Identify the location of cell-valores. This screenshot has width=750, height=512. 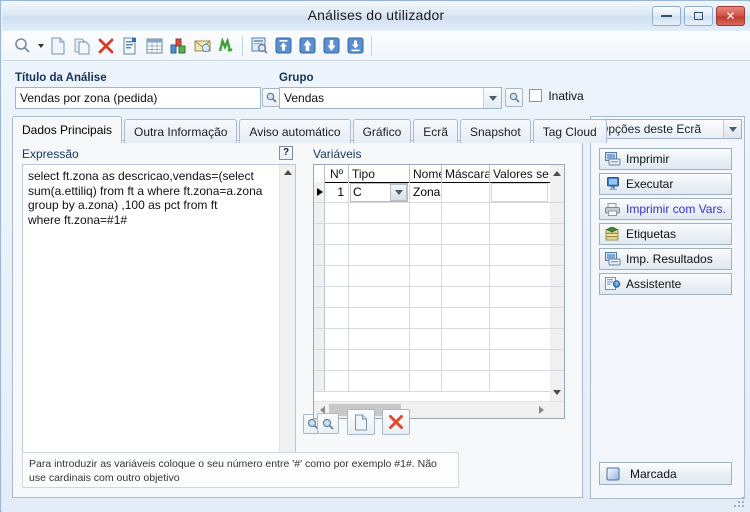
(520, 192).